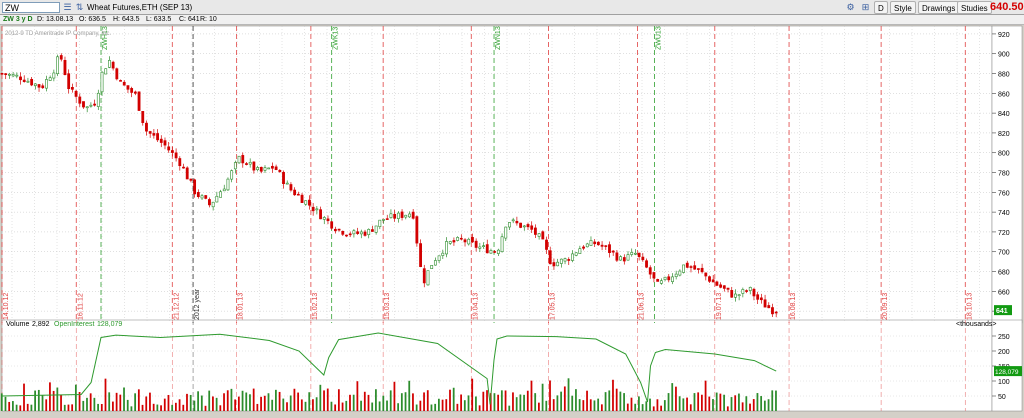 Image resolution: width=1024 pixels, height=418 pixels. I want to click on studies-button: Studies, so click(974, 7).